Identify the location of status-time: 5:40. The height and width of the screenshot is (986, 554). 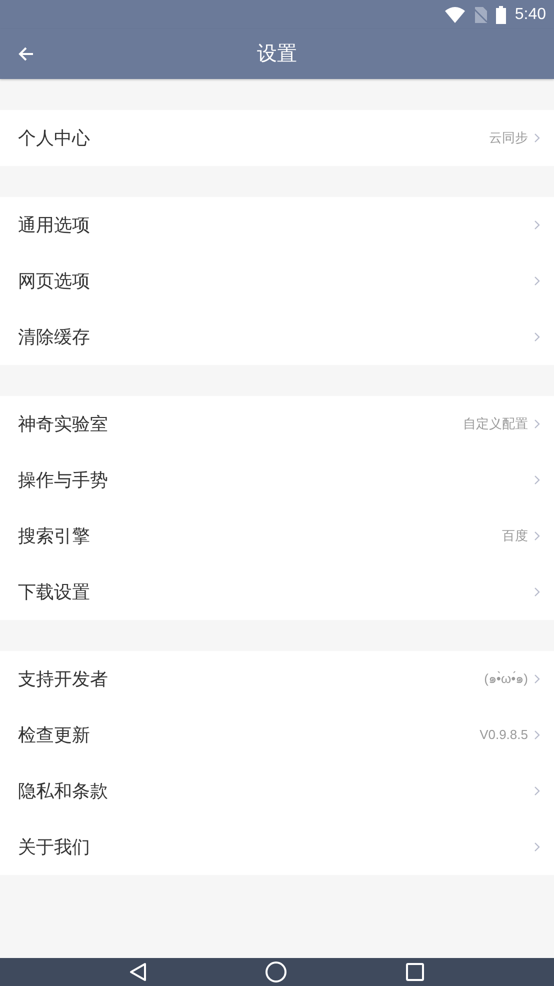
(530, 14).